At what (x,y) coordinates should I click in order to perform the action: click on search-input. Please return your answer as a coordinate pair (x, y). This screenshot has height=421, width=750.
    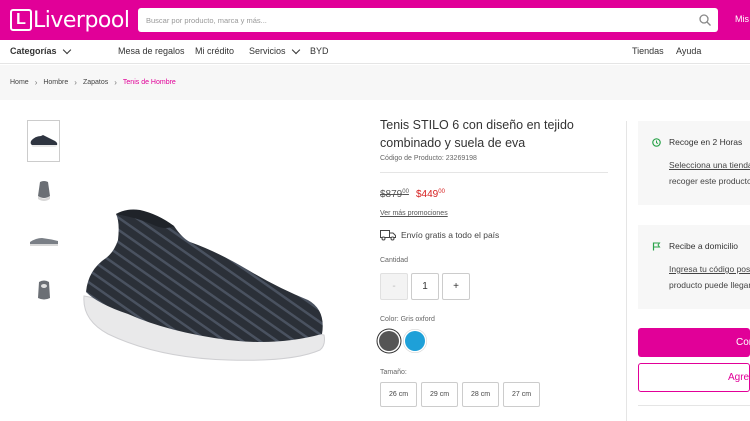
    Looking at the image, I should click on (408, 20).